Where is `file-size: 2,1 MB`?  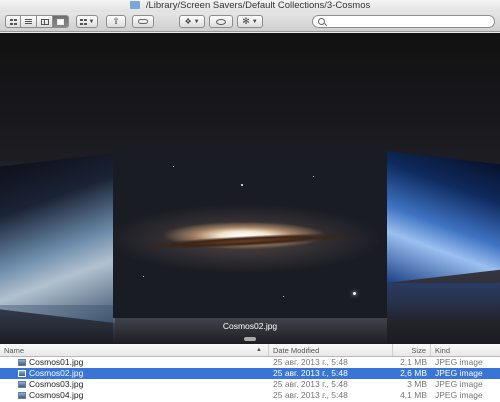
file-size: 2,1 MB is located at coordinates (413, 362).